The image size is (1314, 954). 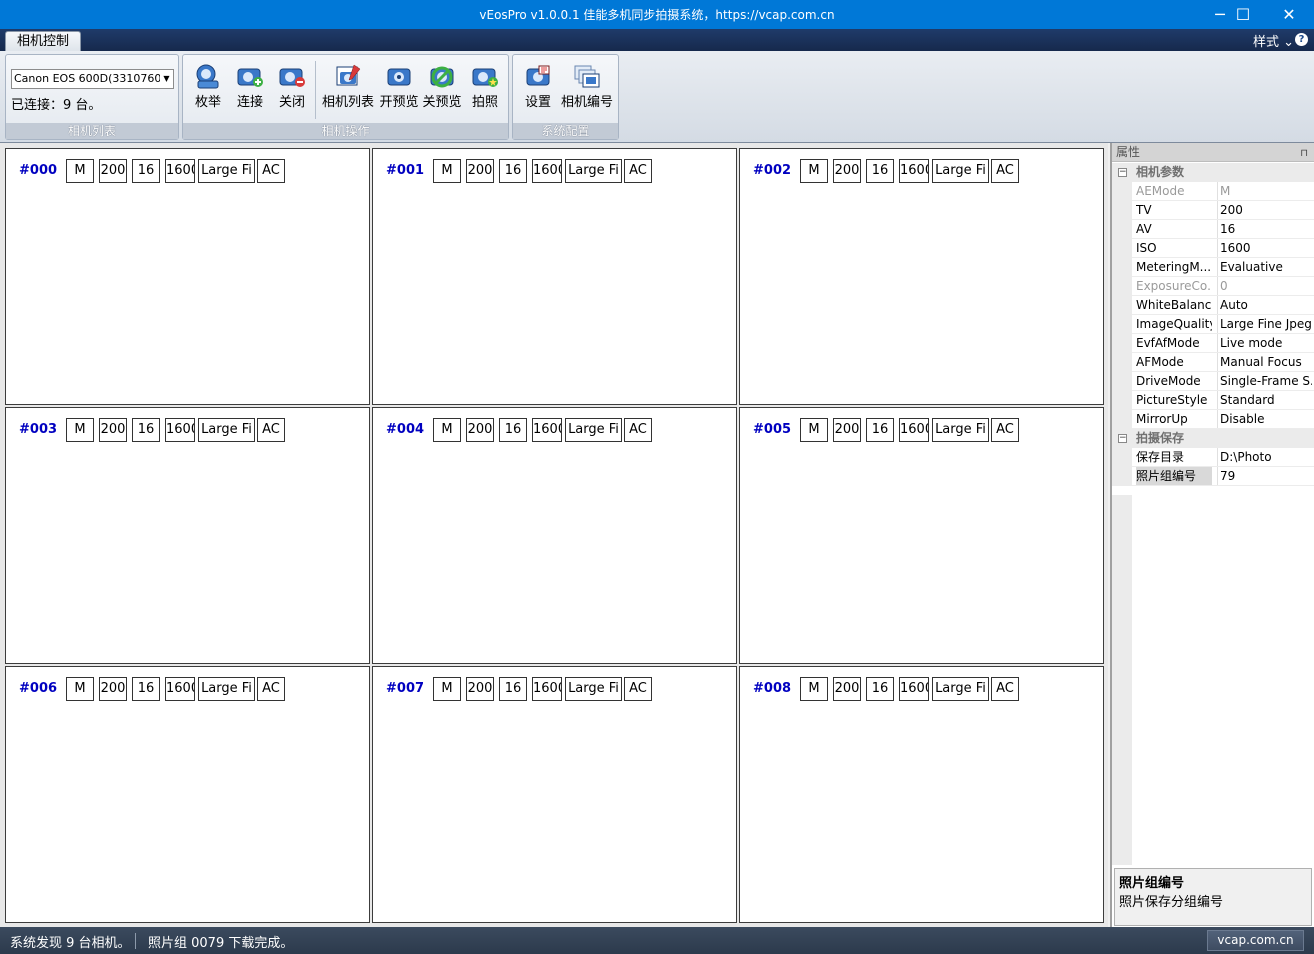 What do you see at coordinates (554, 535) in the screenshot?
I see `camera-cell: #004 M200161600Large FiAC` at bounding box center [554, 535].